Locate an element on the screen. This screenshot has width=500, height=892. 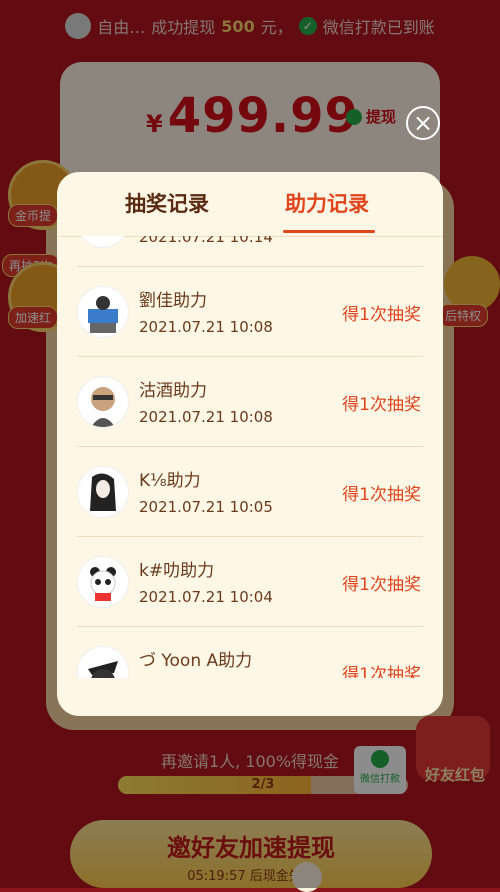
record-name: 沽酒助力 is located at coordinates (173, 391).